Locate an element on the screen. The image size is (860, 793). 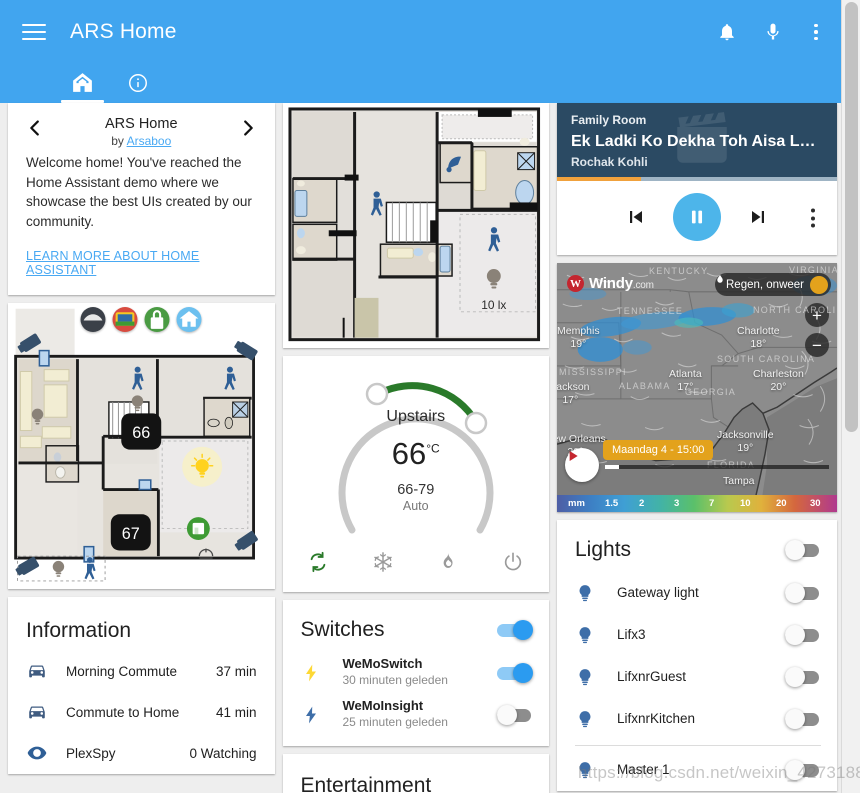
media-controls is located at coordinates (697, 218).